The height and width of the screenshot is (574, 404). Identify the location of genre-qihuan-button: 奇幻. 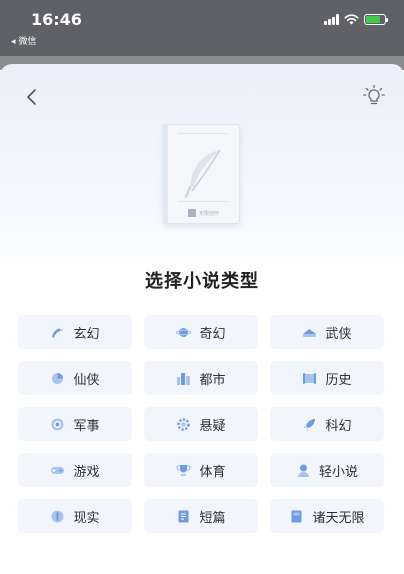
(201, 332).